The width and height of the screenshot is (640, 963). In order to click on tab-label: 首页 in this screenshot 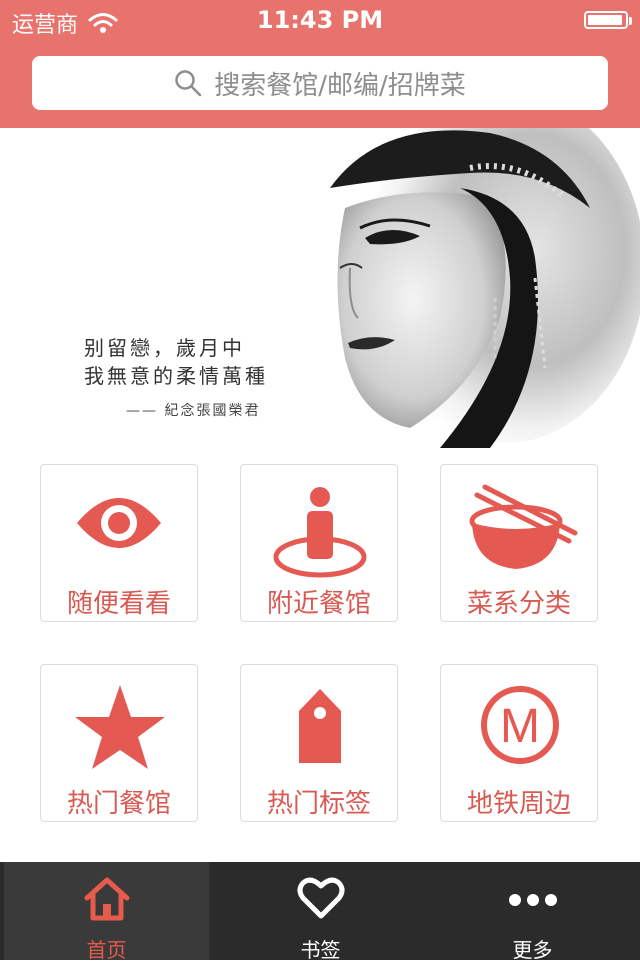, I will do `click(106, 950)`.